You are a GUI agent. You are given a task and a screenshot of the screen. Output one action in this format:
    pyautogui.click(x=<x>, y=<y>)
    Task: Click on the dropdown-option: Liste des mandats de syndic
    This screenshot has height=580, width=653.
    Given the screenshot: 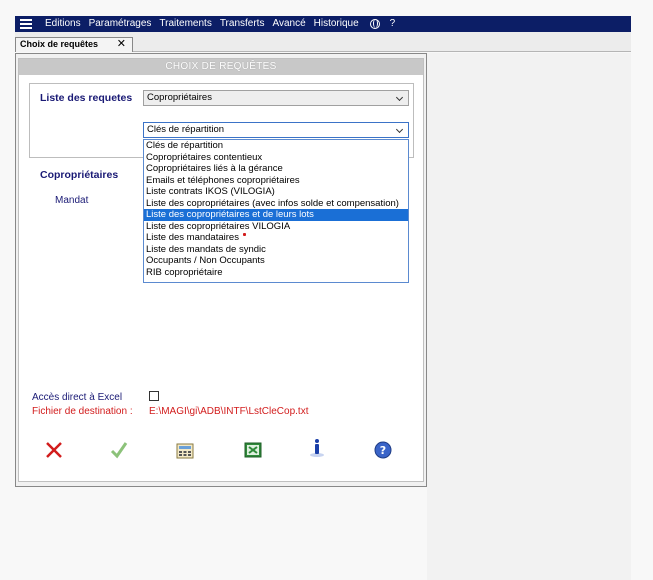 What is the action you would take?
    pyautogui.click(x=276, y=250)
    